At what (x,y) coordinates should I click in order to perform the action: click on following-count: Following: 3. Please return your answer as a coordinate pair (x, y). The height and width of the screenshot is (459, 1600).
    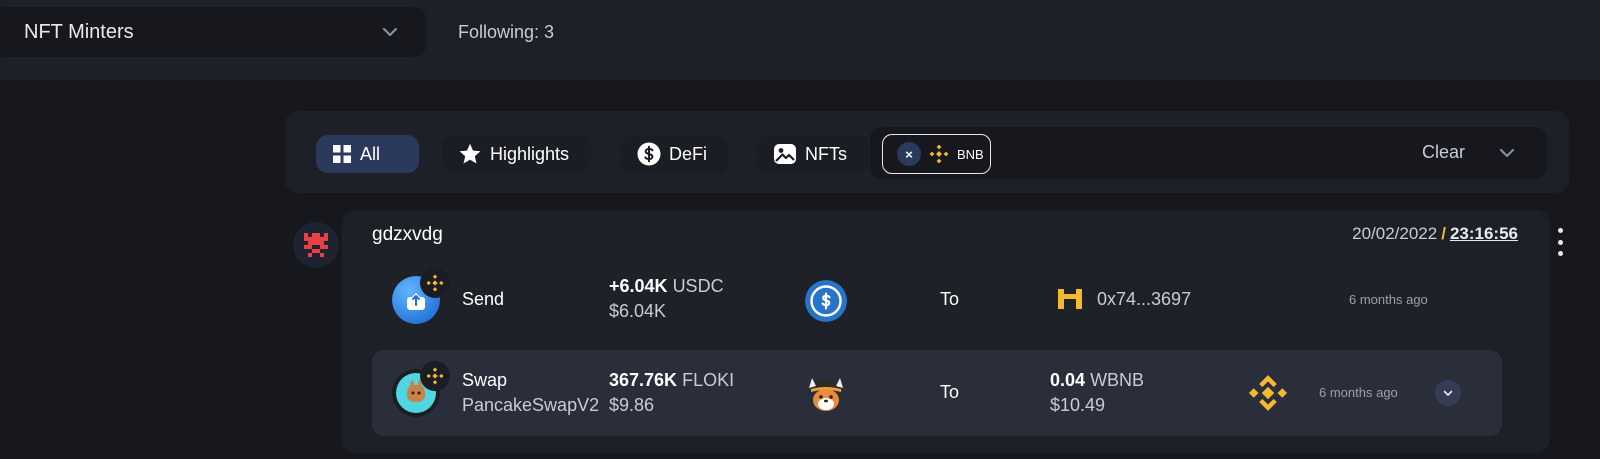
    Looking at the image, I should click on (506, 32).